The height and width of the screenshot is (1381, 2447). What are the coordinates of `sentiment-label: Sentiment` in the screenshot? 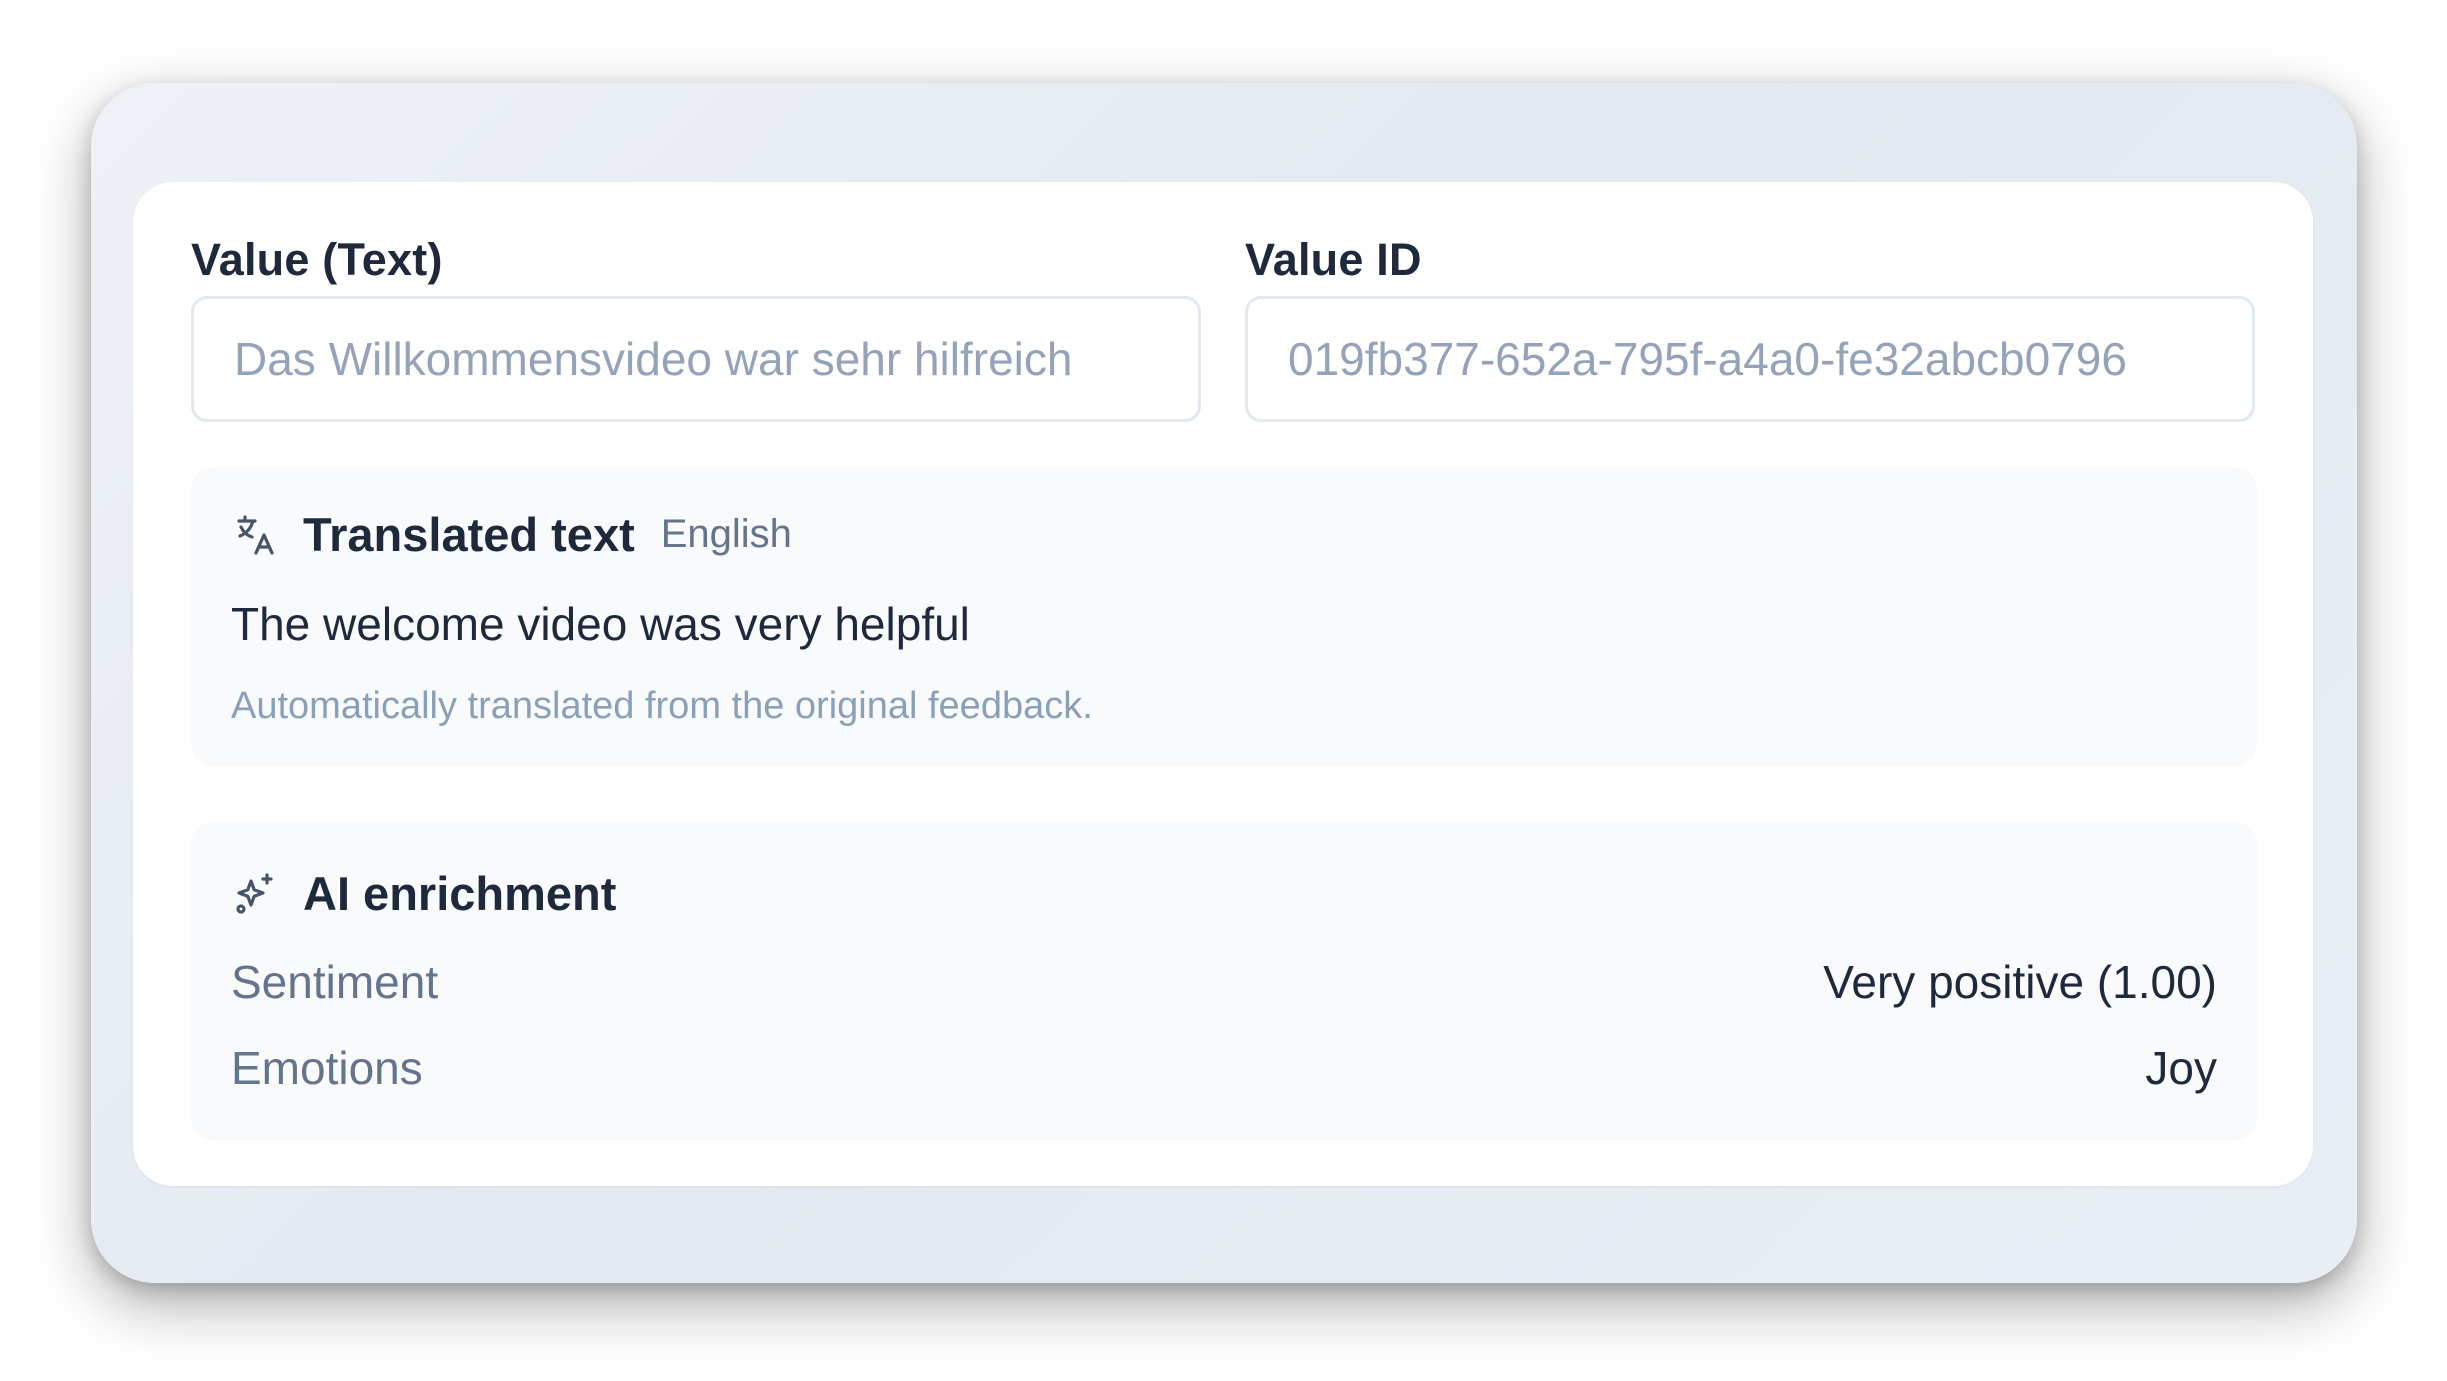 It's located at (335, 982).